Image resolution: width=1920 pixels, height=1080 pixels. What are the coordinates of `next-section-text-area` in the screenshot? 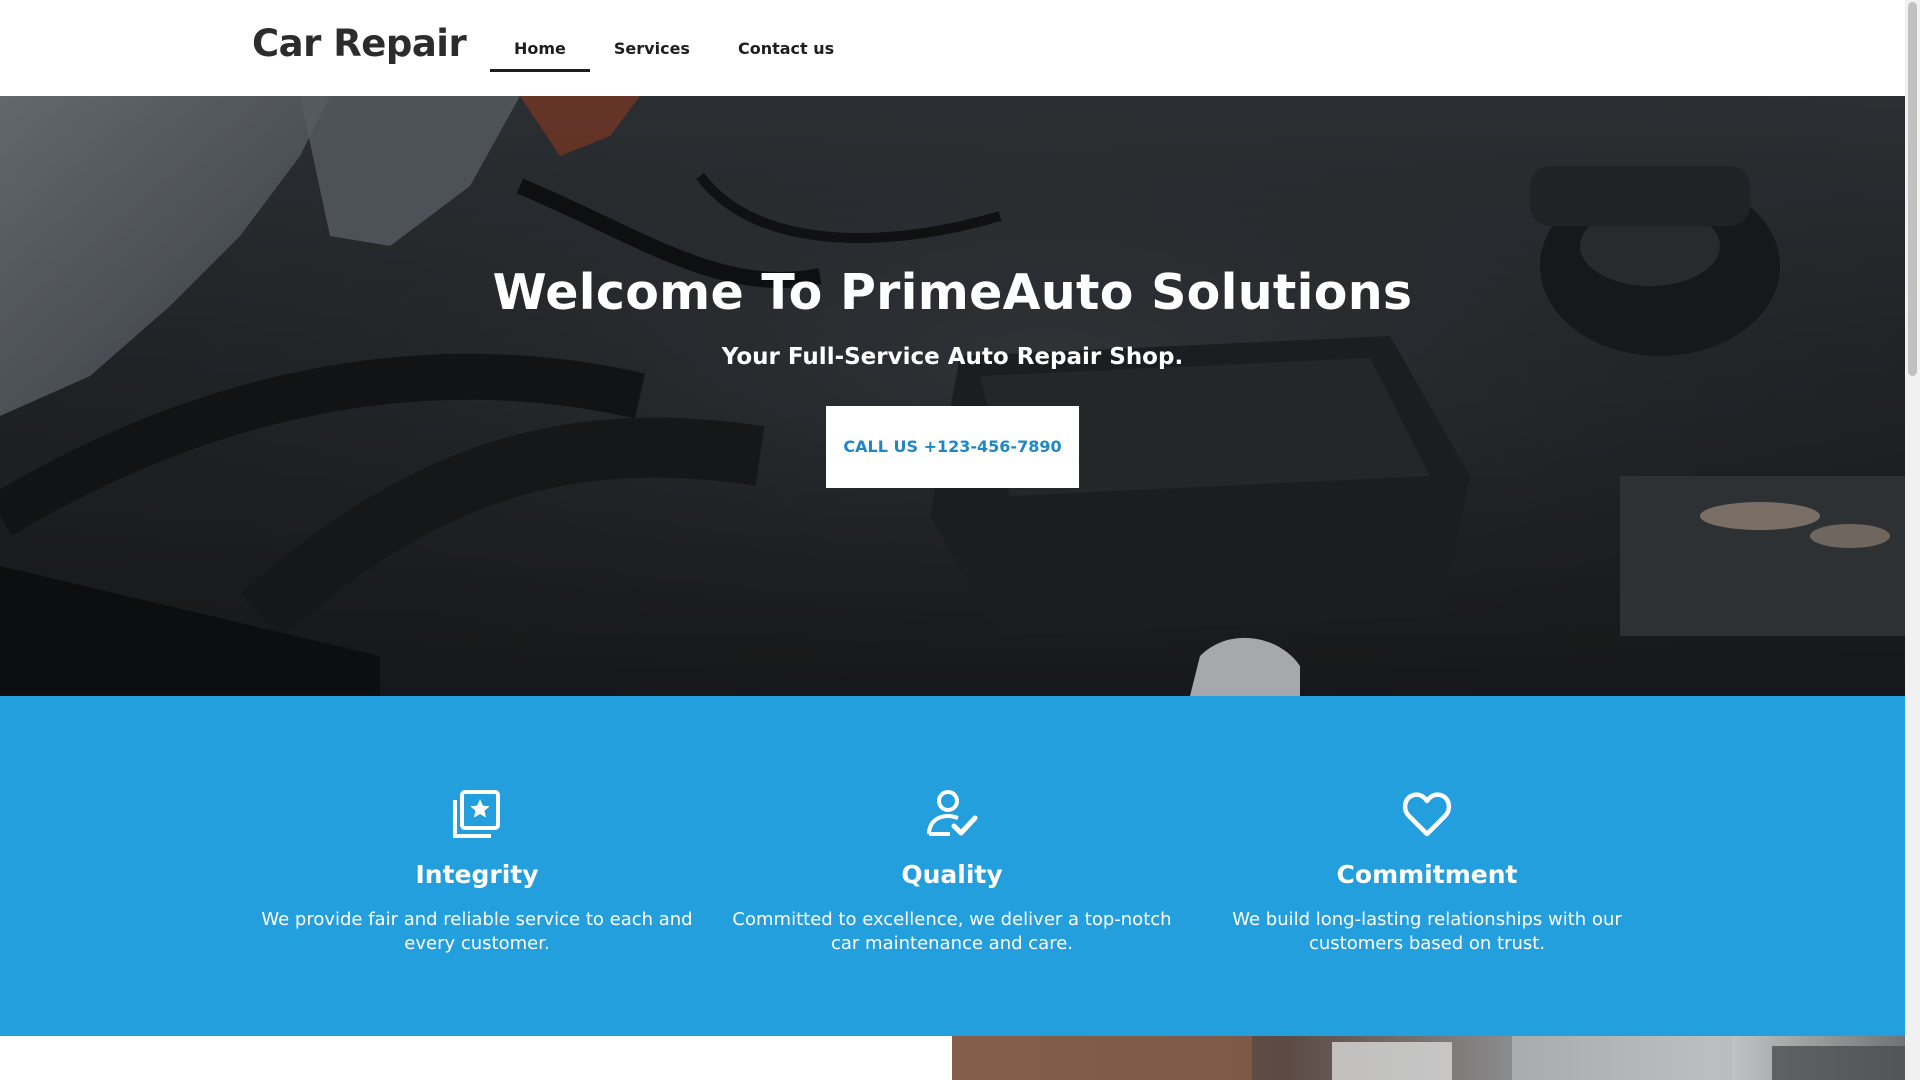 It's located at (476, 1058).